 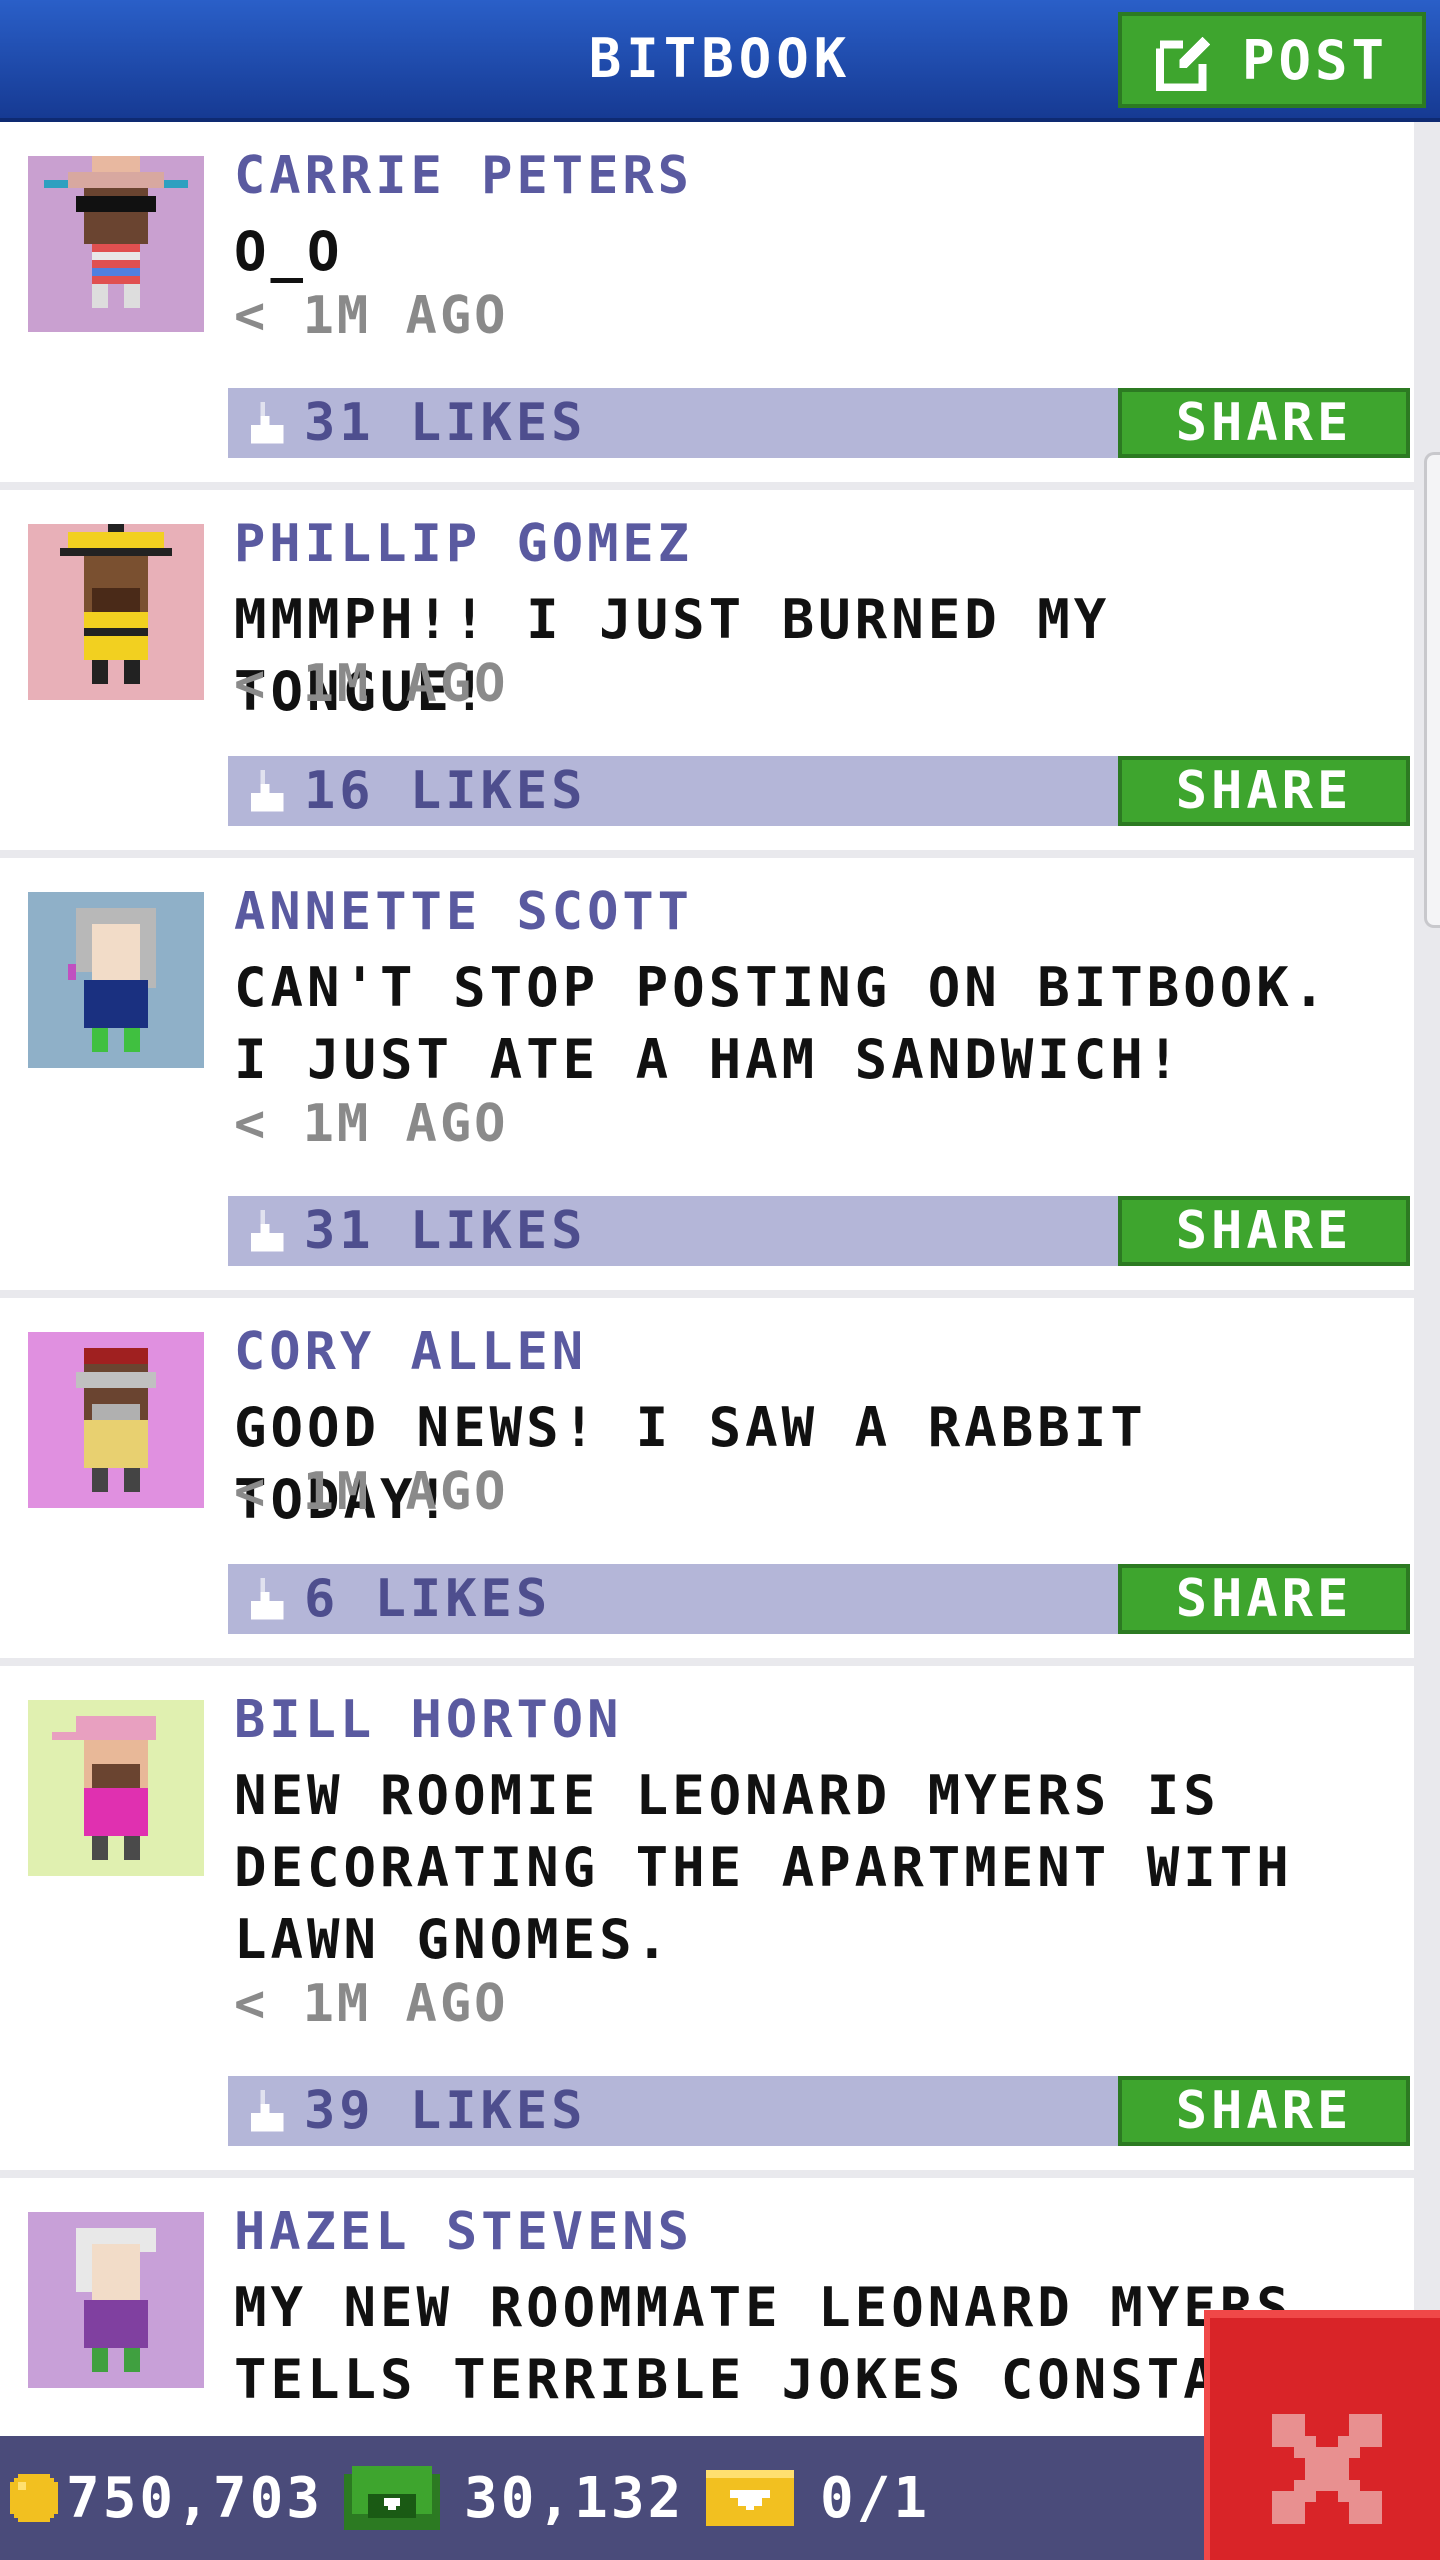 What do you see at coordinates (1315, 60) in the screenshot?
I see `post-button-label: POST` at bounding box center [1315, 60].